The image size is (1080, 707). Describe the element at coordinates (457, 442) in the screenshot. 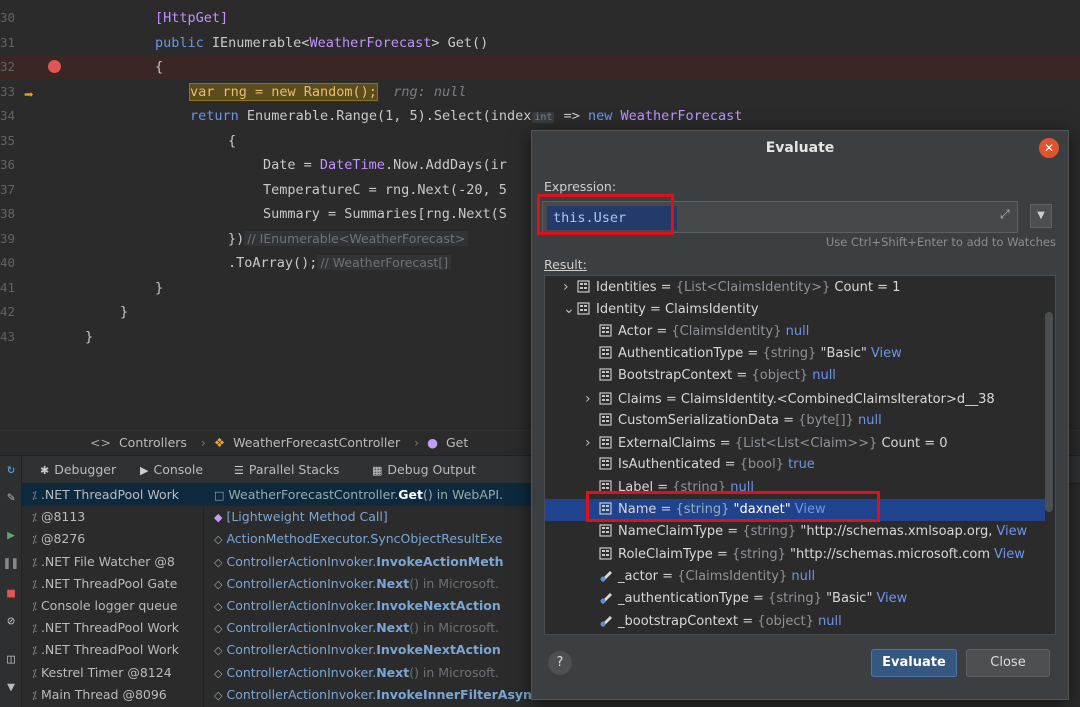

I see `breadcrumb-item-method: Get` at that location.